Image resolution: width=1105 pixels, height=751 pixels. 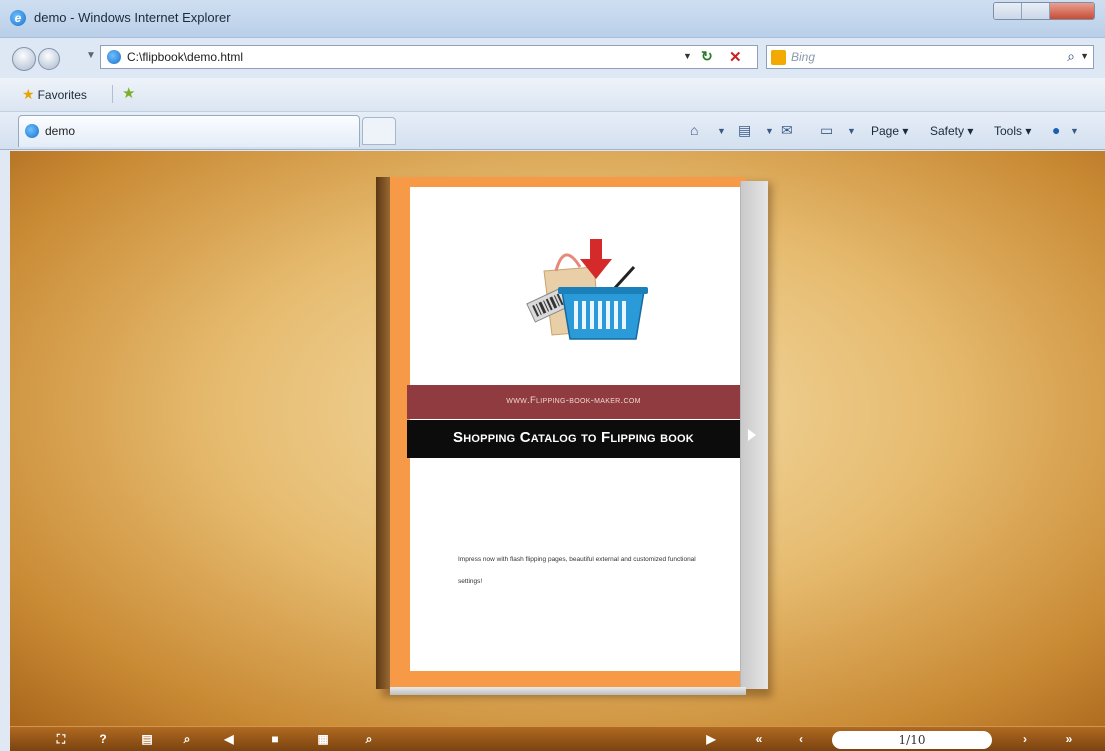 What do you see at coordinates (28, 94) in the screenshot?
I see `star-icon: ★` at bounding box center [28, 94].